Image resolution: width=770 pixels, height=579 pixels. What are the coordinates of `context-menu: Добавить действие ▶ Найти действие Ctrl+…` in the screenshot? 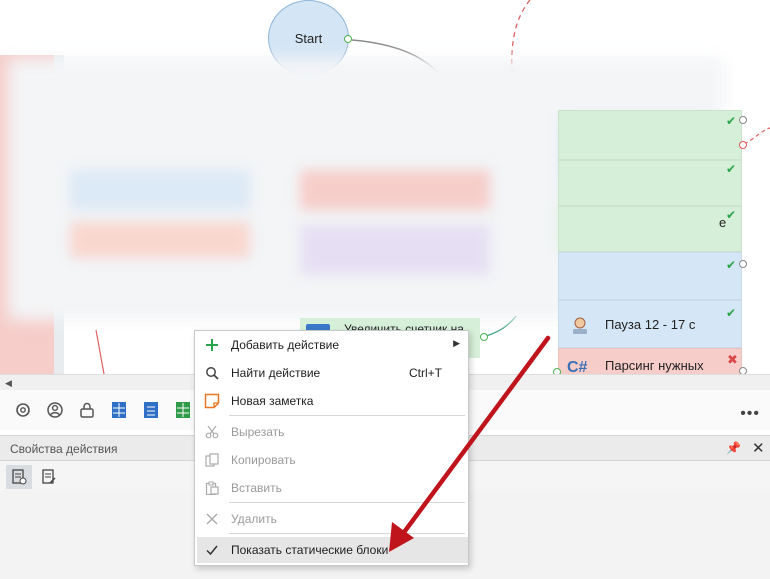 It's located at (331, 448).